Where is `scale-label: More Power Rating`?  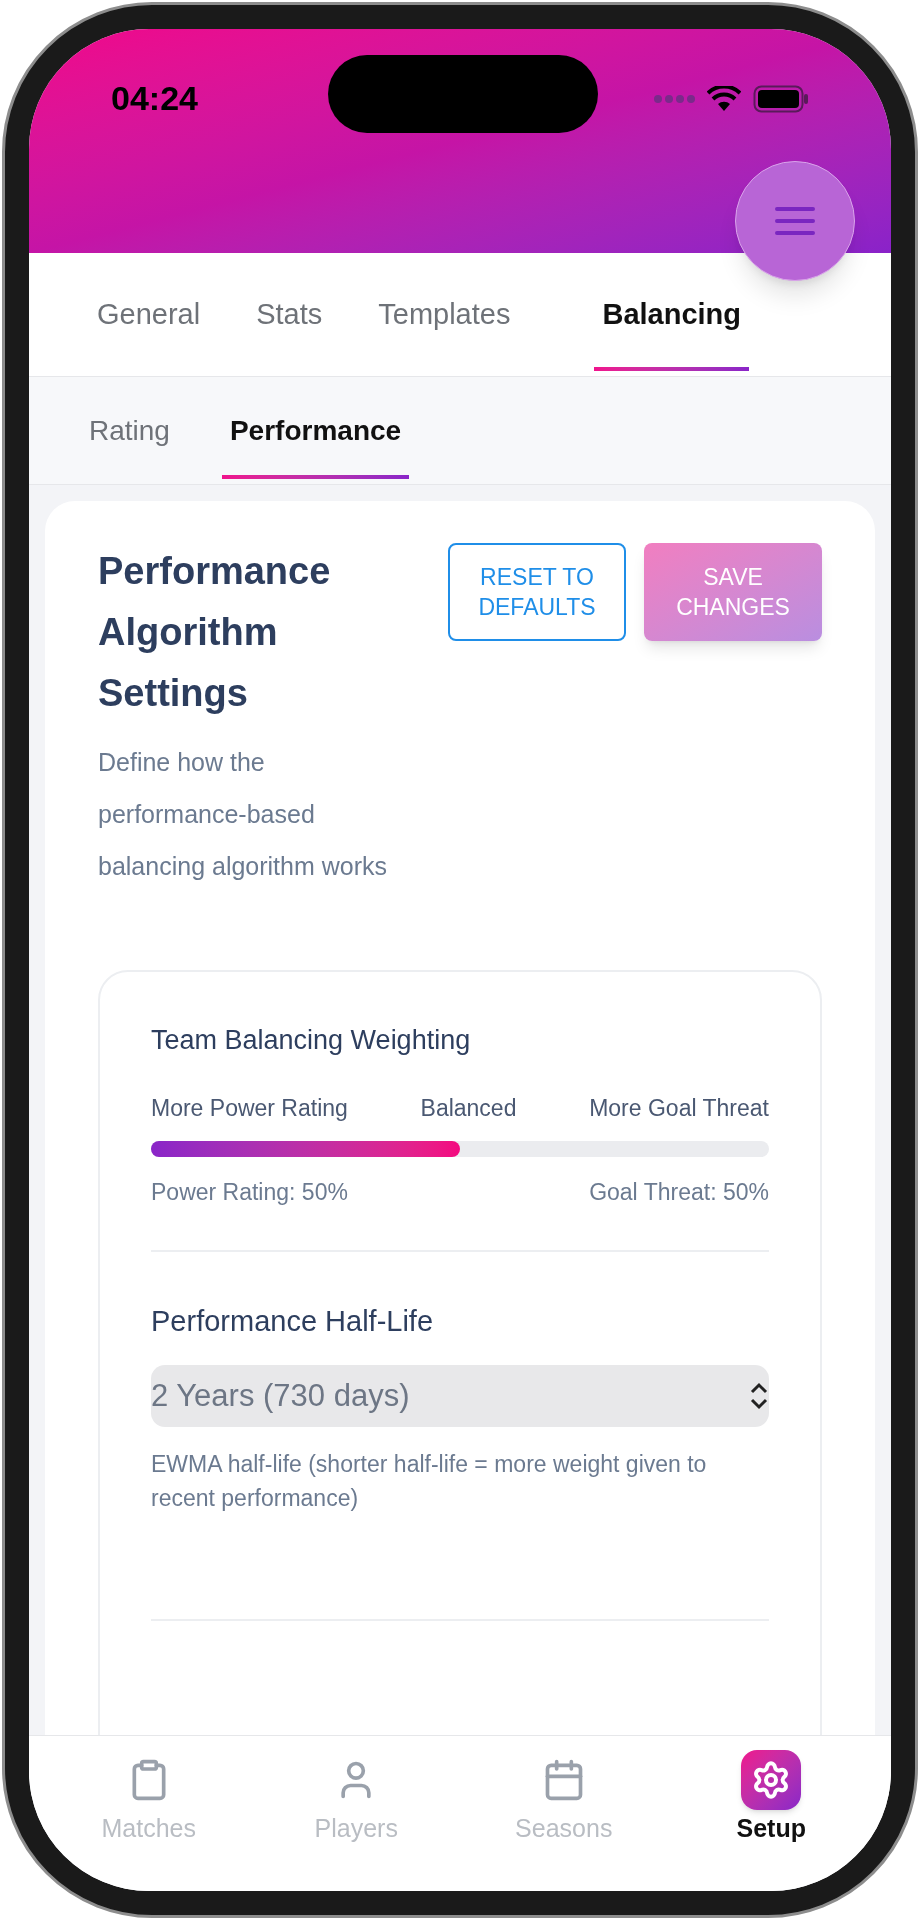 scale-label: More Power Rating is located at coordinates (249, 1108).